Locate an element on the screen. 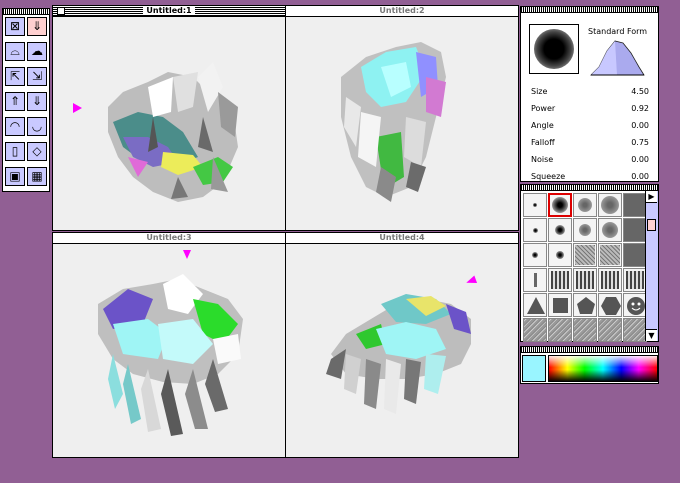 This screenshot has height=483, width=680. param-row-squeeze: Squeeze 0.00 is located at coordinates (590, 176).